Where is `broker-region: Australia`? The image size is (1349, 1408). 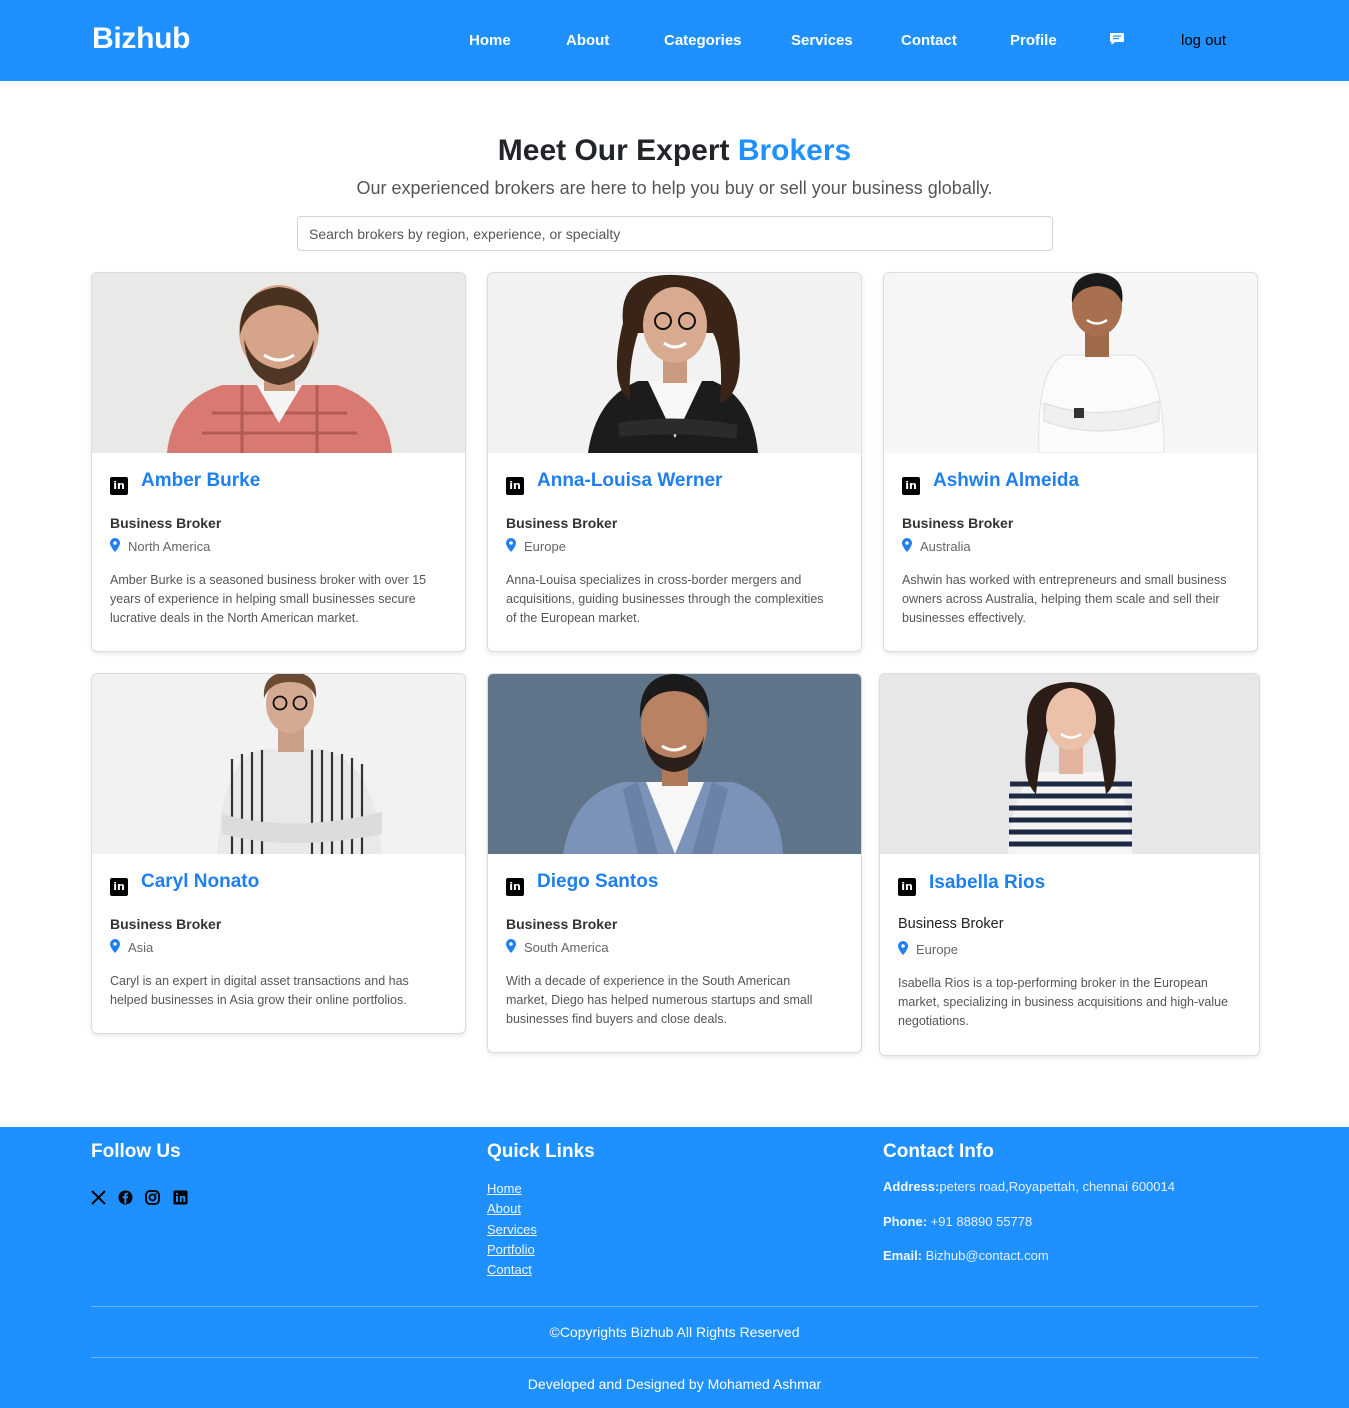
broker-region: Australia is located at coordinates (945, 546).